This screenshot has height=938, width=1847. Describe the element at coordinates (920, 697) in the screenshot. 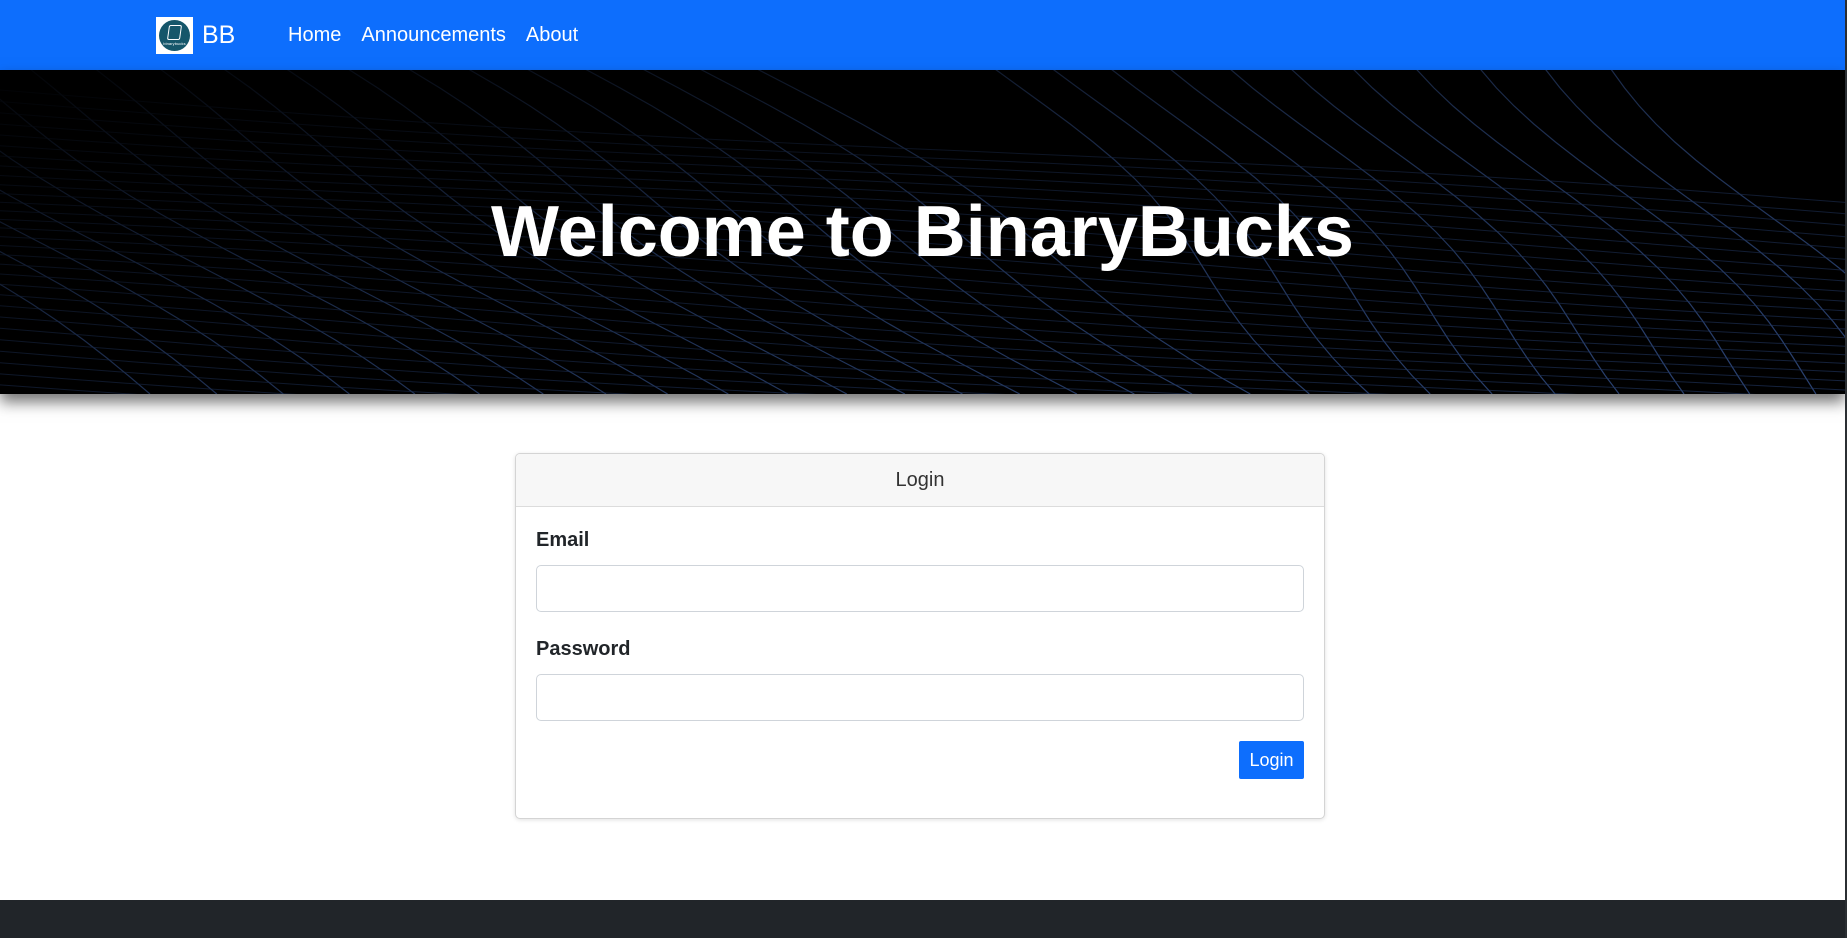

I see `password-field` at that location.